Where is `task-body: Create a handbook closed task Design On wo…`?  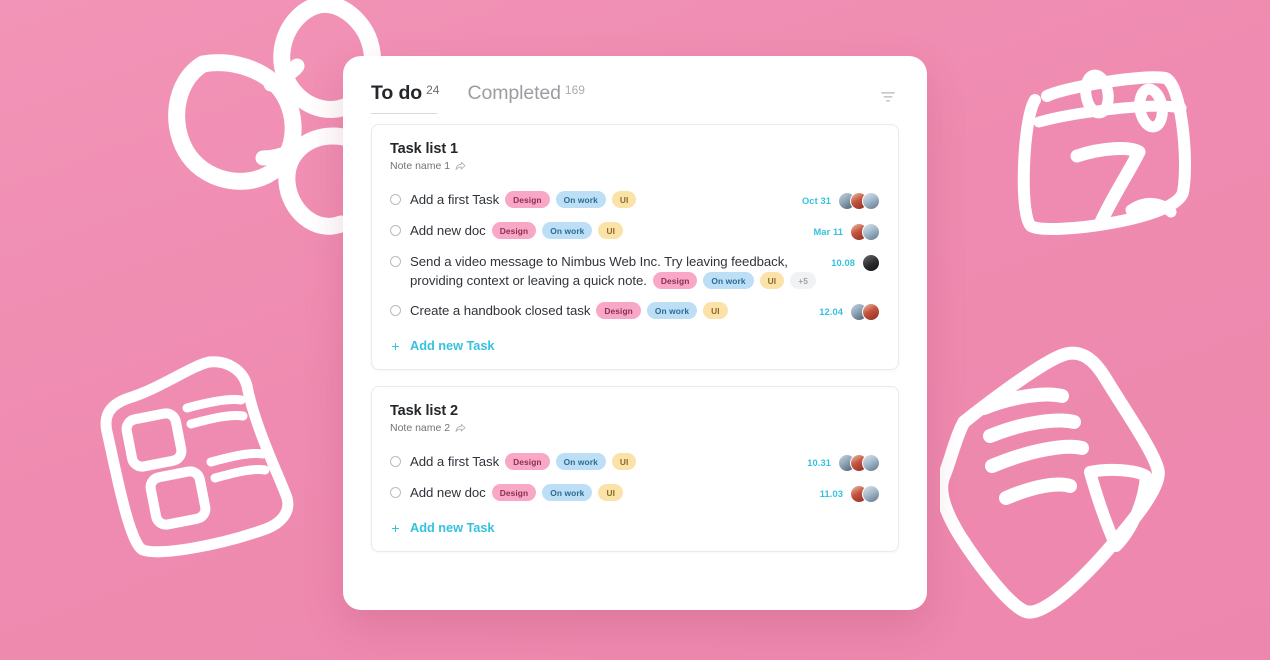 task-body: Create a handbook closed task Design On wo… is located at coordinates (614, 310).